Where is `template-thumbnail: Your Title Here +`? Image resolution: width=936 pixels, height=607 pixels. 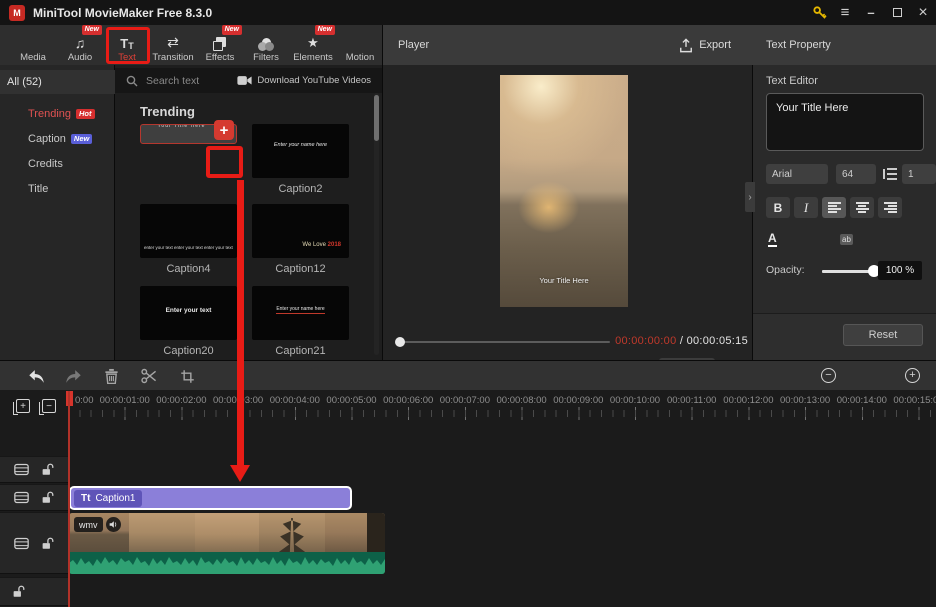
template-thumbnail: Your Title Here + is located at coordinates (188, 132).